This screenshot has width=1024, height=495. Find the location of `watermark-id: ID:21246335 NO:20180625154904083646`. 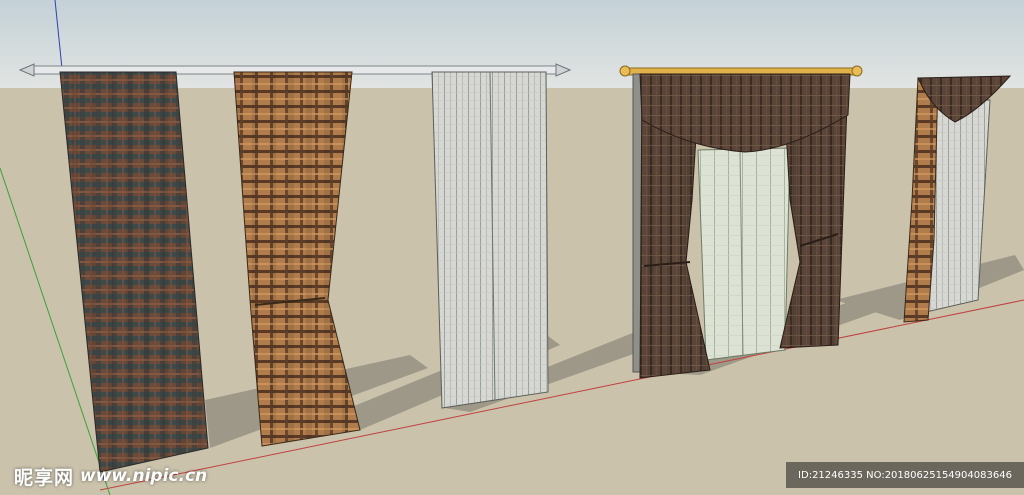

watermark-id: ID:21246335 NO:20180625154904083646 is located at coordinates (905, 475).